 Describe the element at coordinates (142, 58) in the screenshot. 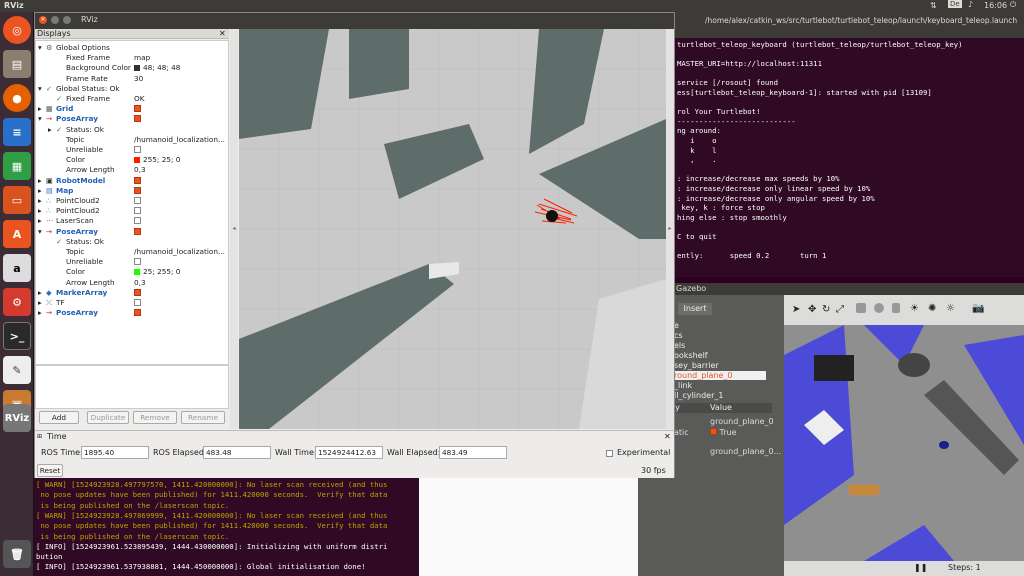

I see `display-value: map` at that location.